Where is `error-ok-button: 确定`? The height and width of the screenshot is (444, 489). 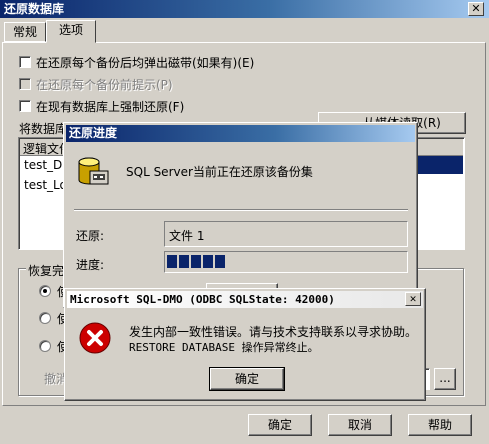
error-ok-button: 确定 is located at coordinates (247, 379).